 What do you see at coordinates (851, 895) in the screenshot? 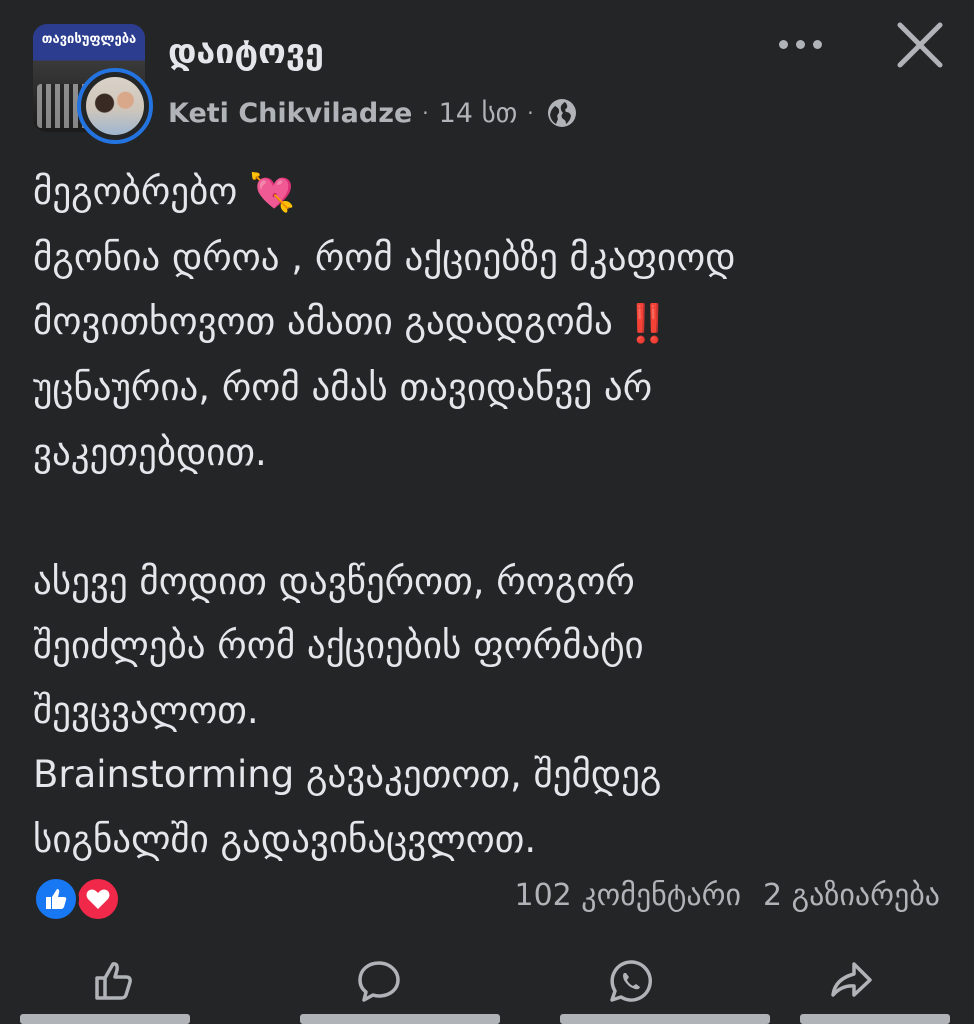
I see `shares-count: 2 გაზიარება` at bounding box center [851, 895].